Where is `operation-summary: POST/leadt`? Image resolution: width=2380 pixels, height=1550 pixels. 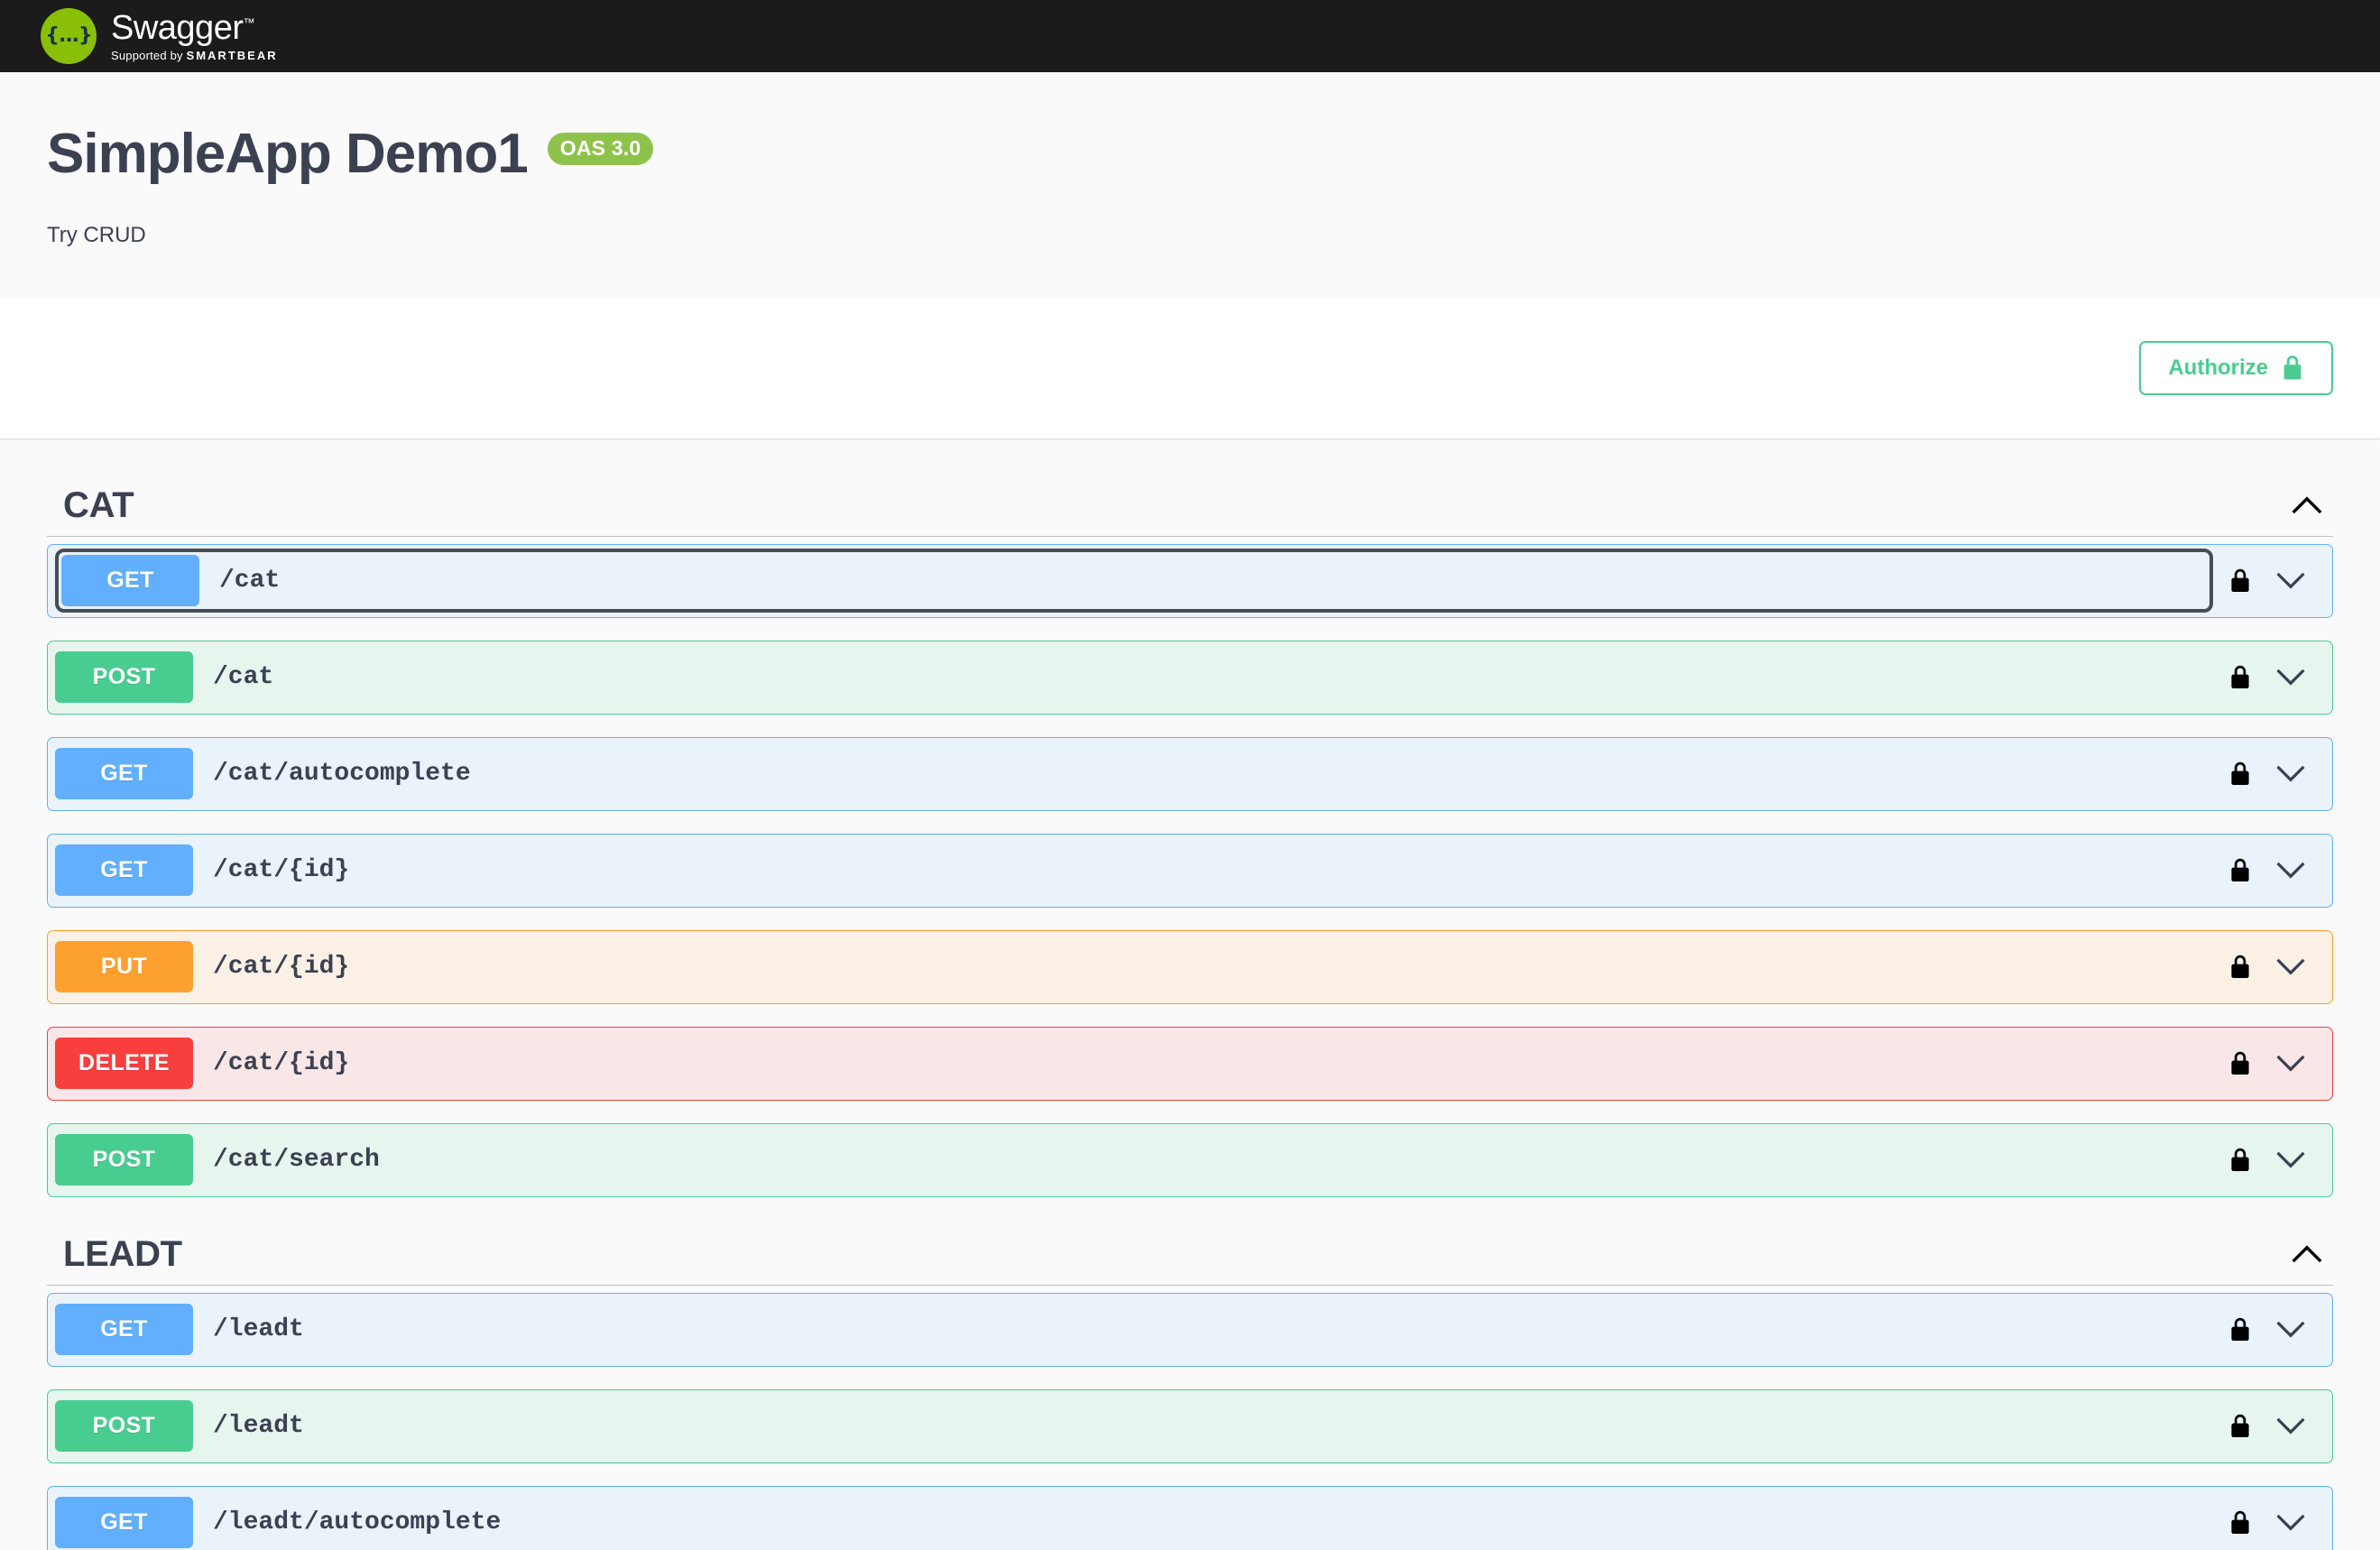 operation-summary: POST/leadt is located at coordinates (1134, 1427).